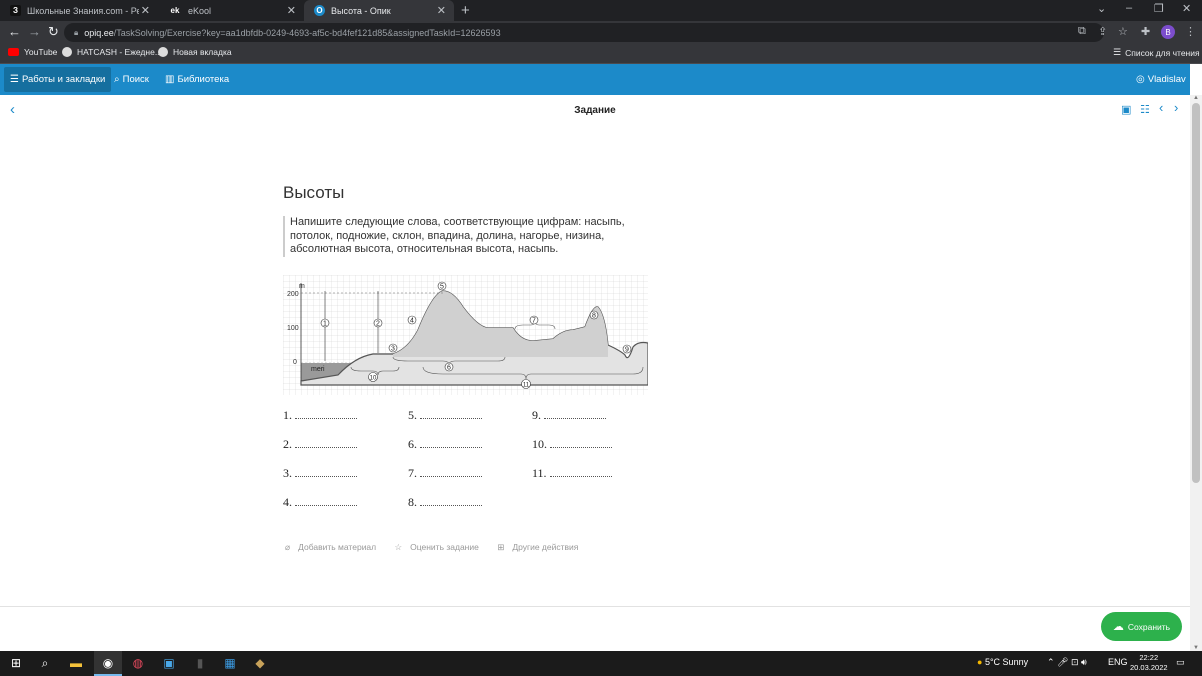 The image size is (1202, 676). I want to click on new-tab-icon: +, so click(465, 10).